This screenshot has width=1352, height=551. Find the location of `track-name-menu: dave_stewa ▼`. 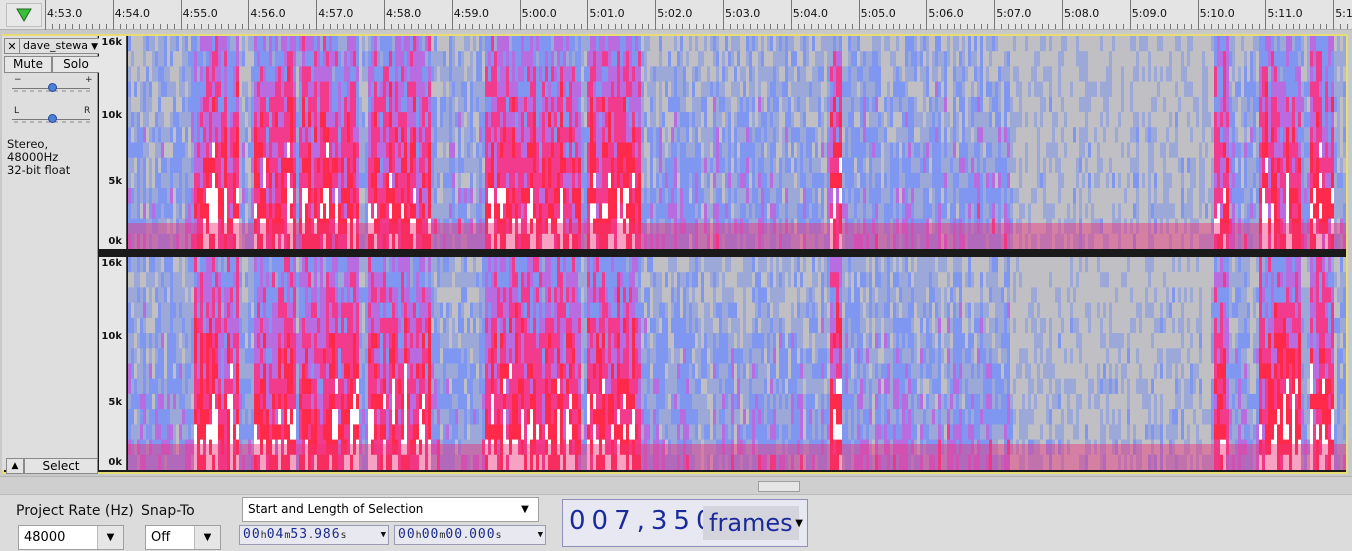

track-name-menu: dave_stewa ▼ is located at coordinates (60, 46).